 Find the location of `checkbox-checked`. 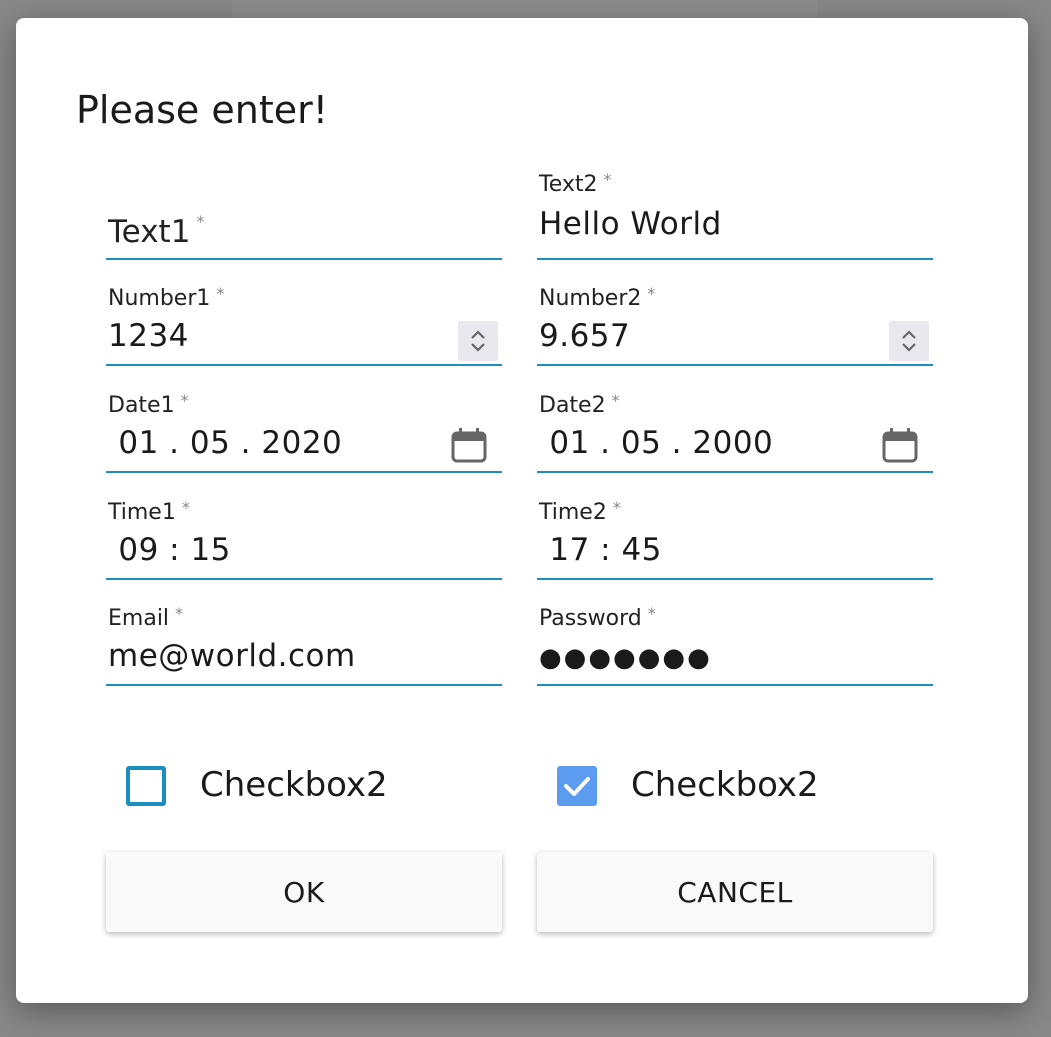

checkbox-checked is located at coordinates (577, 786).